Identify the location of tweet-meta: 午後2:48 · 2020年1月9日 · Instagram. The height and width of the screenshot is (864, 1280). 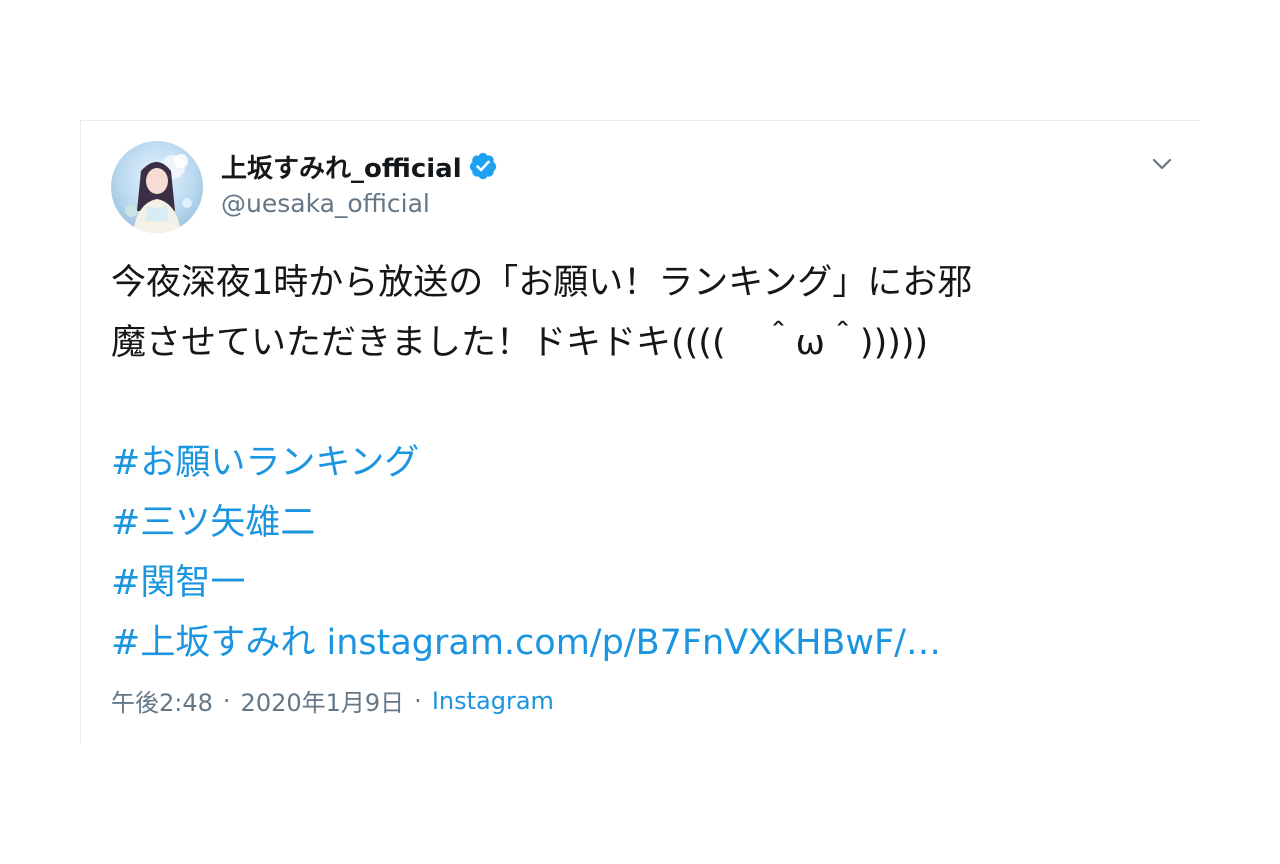
(332, 700).